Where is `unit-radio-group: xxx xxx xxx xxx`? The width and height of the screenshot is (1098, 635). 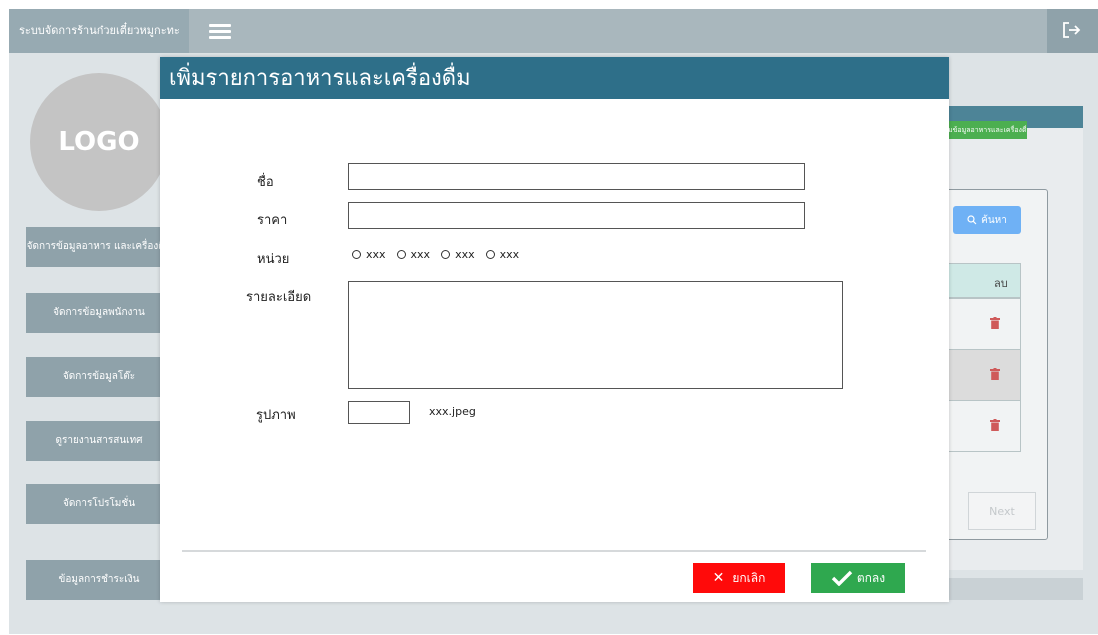
unit-radio-group: xxx xxx xxx xxx is located at coordinates (441, 254).